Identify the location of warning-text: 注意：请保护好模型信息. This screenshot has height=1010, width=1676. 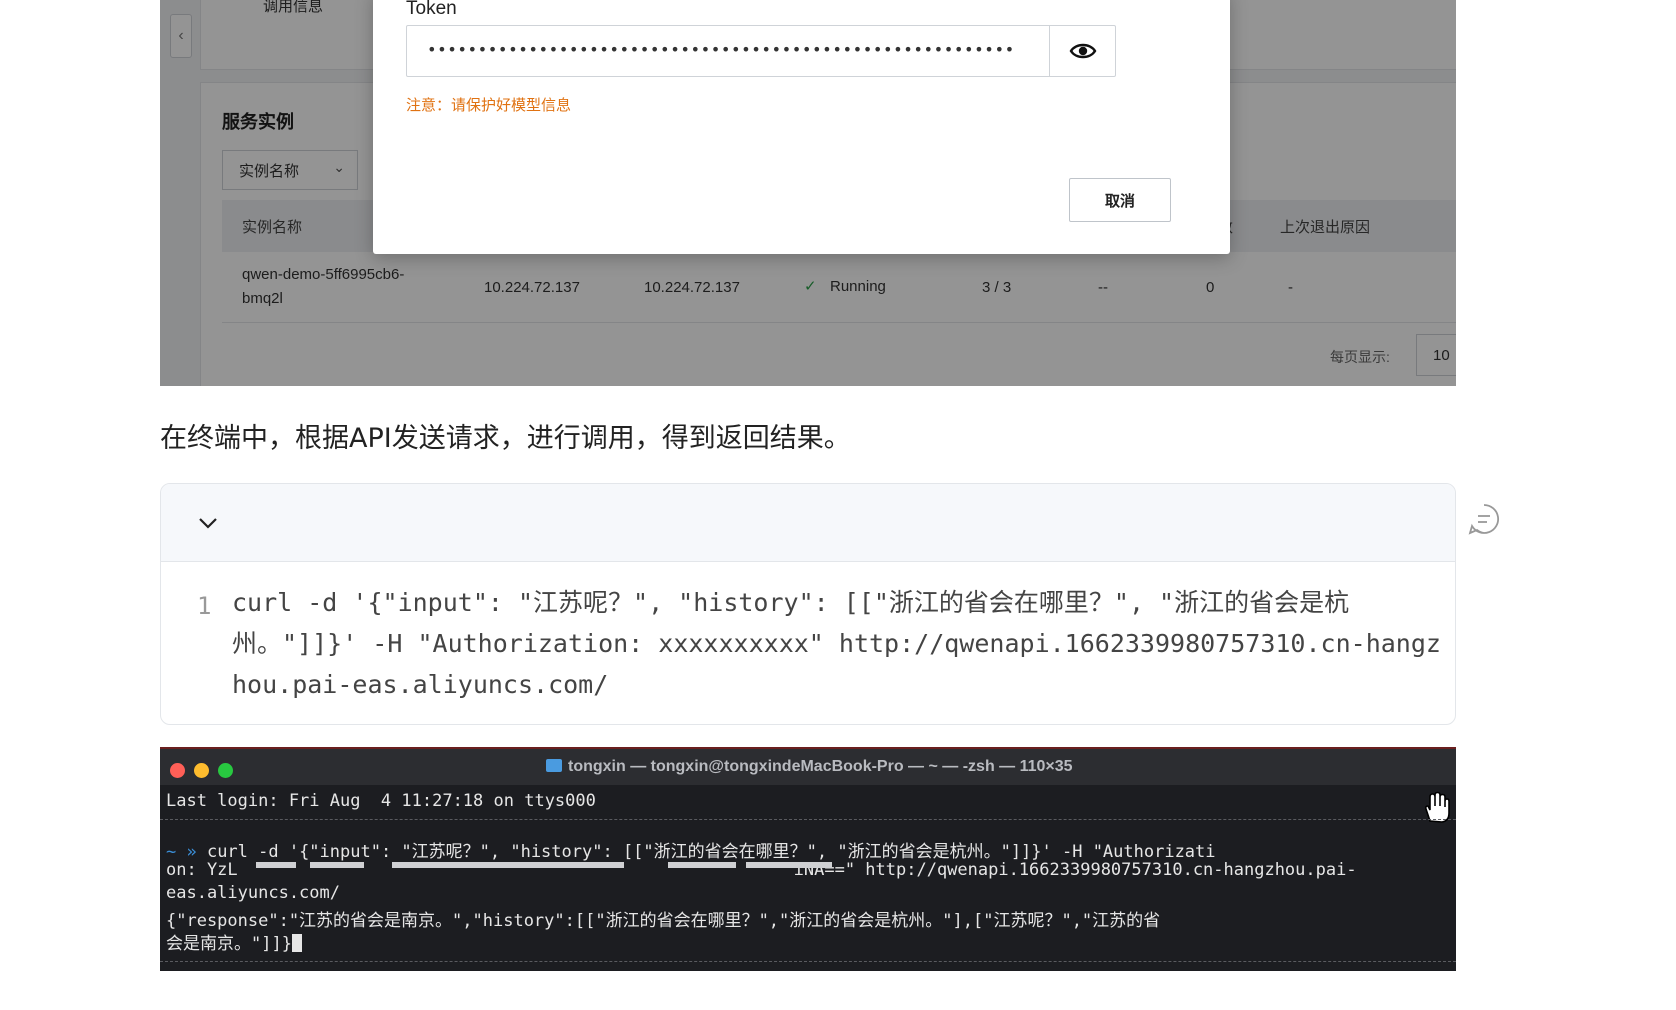
(489, 105).